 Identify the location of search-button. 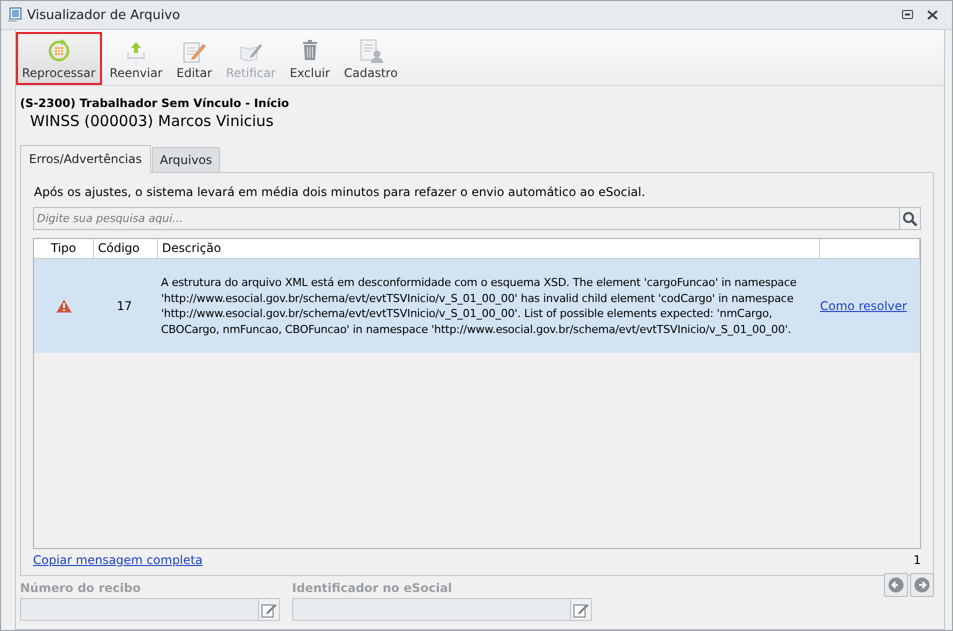
(910, 218).